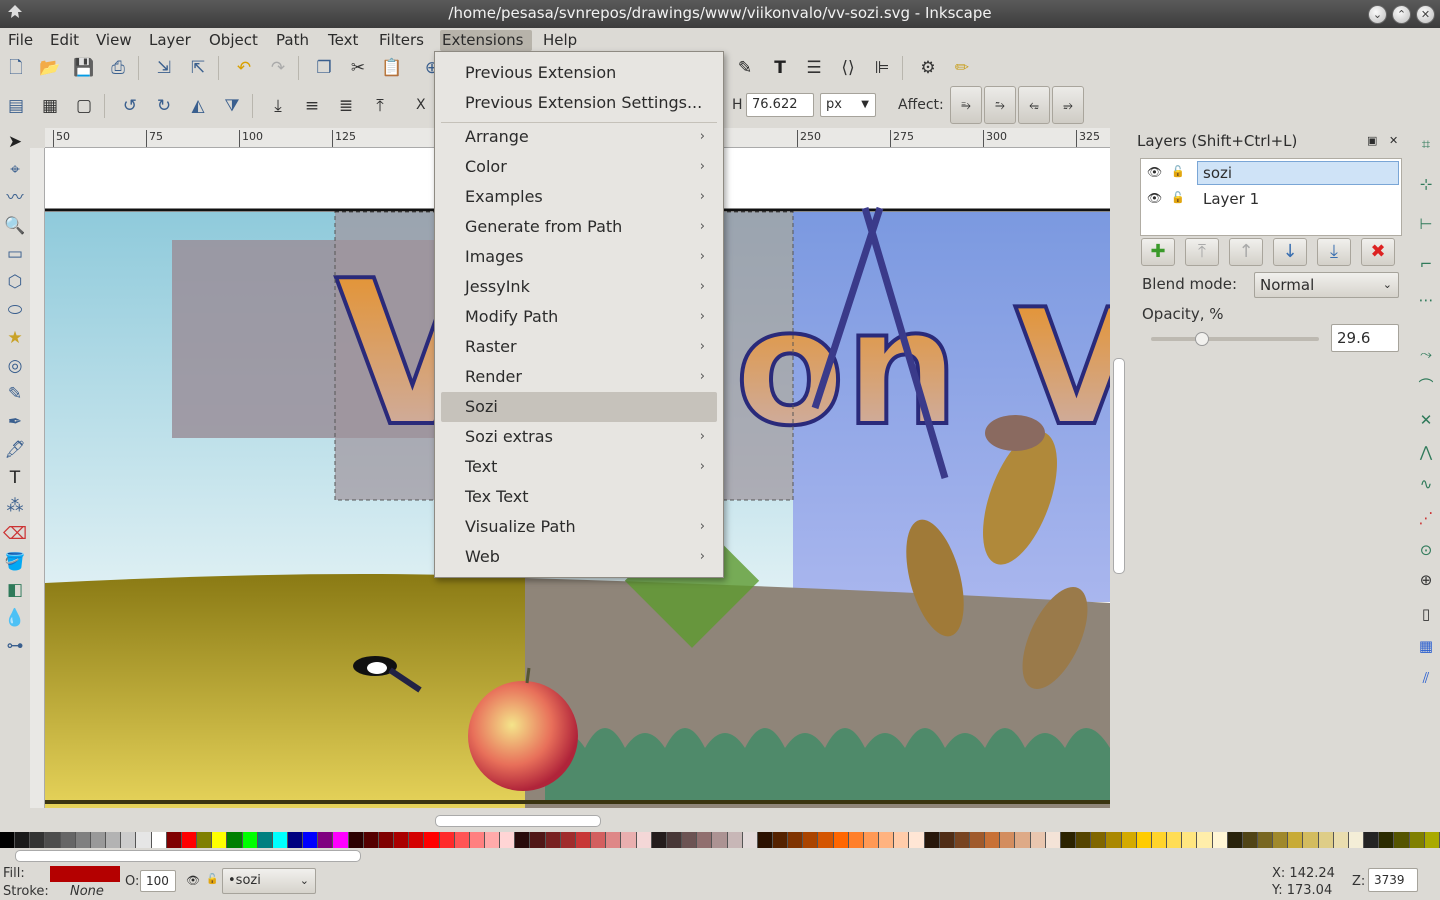  What do you see at coordinates (1334, 252) in the screenshot?
I see `lower-layer-to-bottom-button: ⤓` at bounding box center [1334, 252].